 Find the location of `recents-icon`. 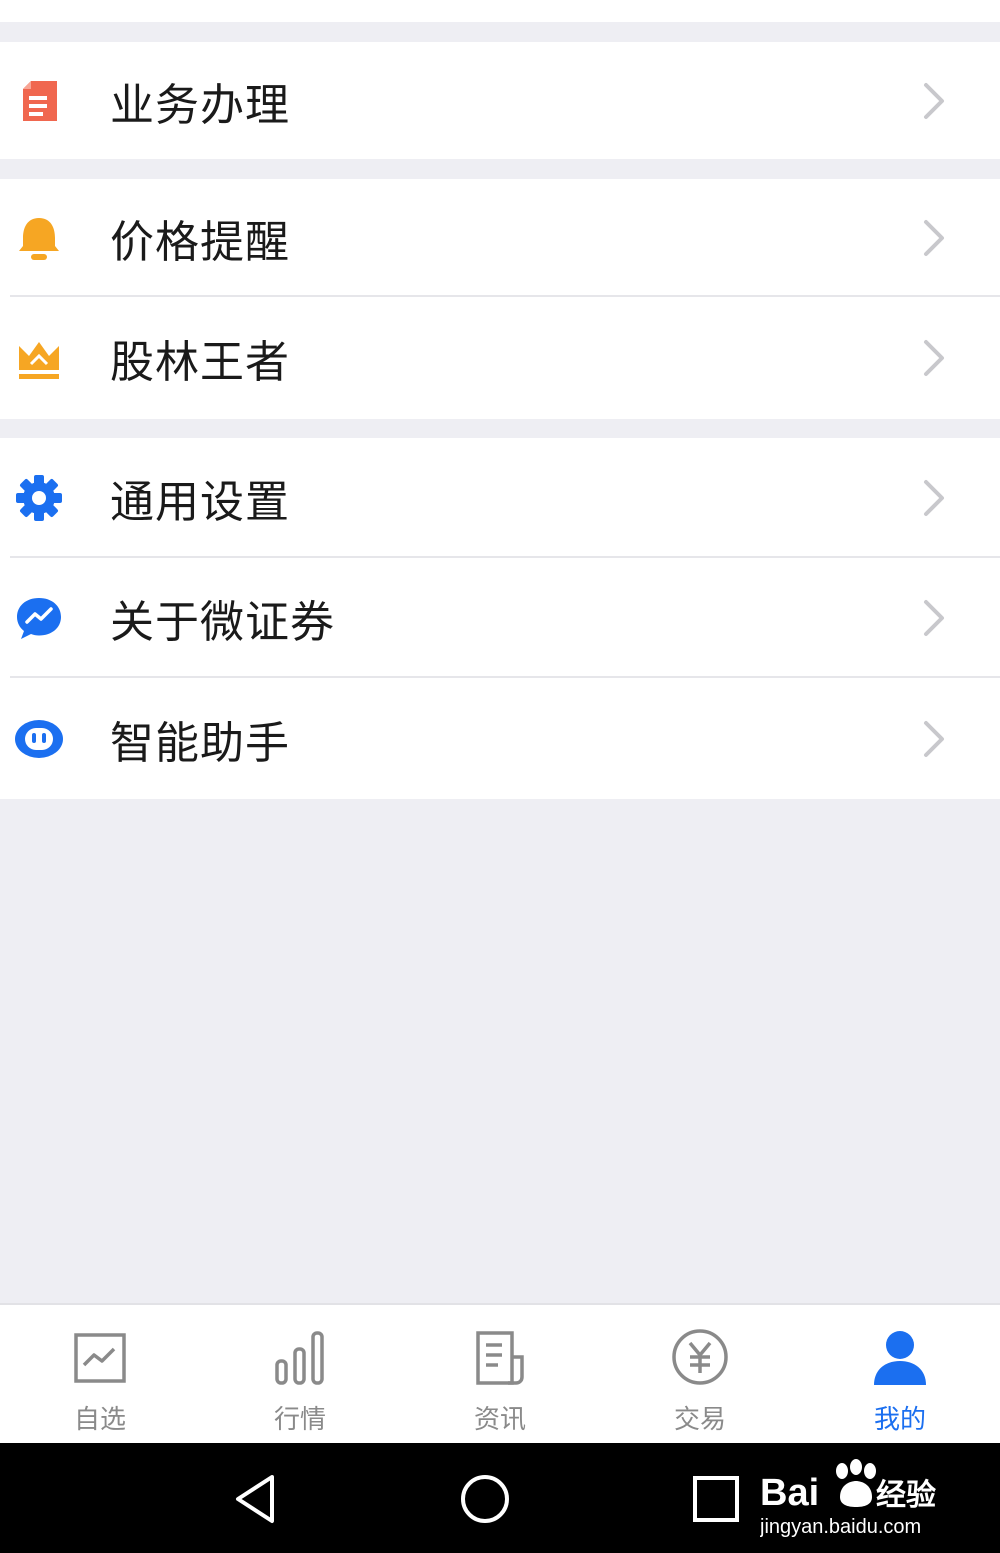

recents-icon is located at coordinates (716, 1499).